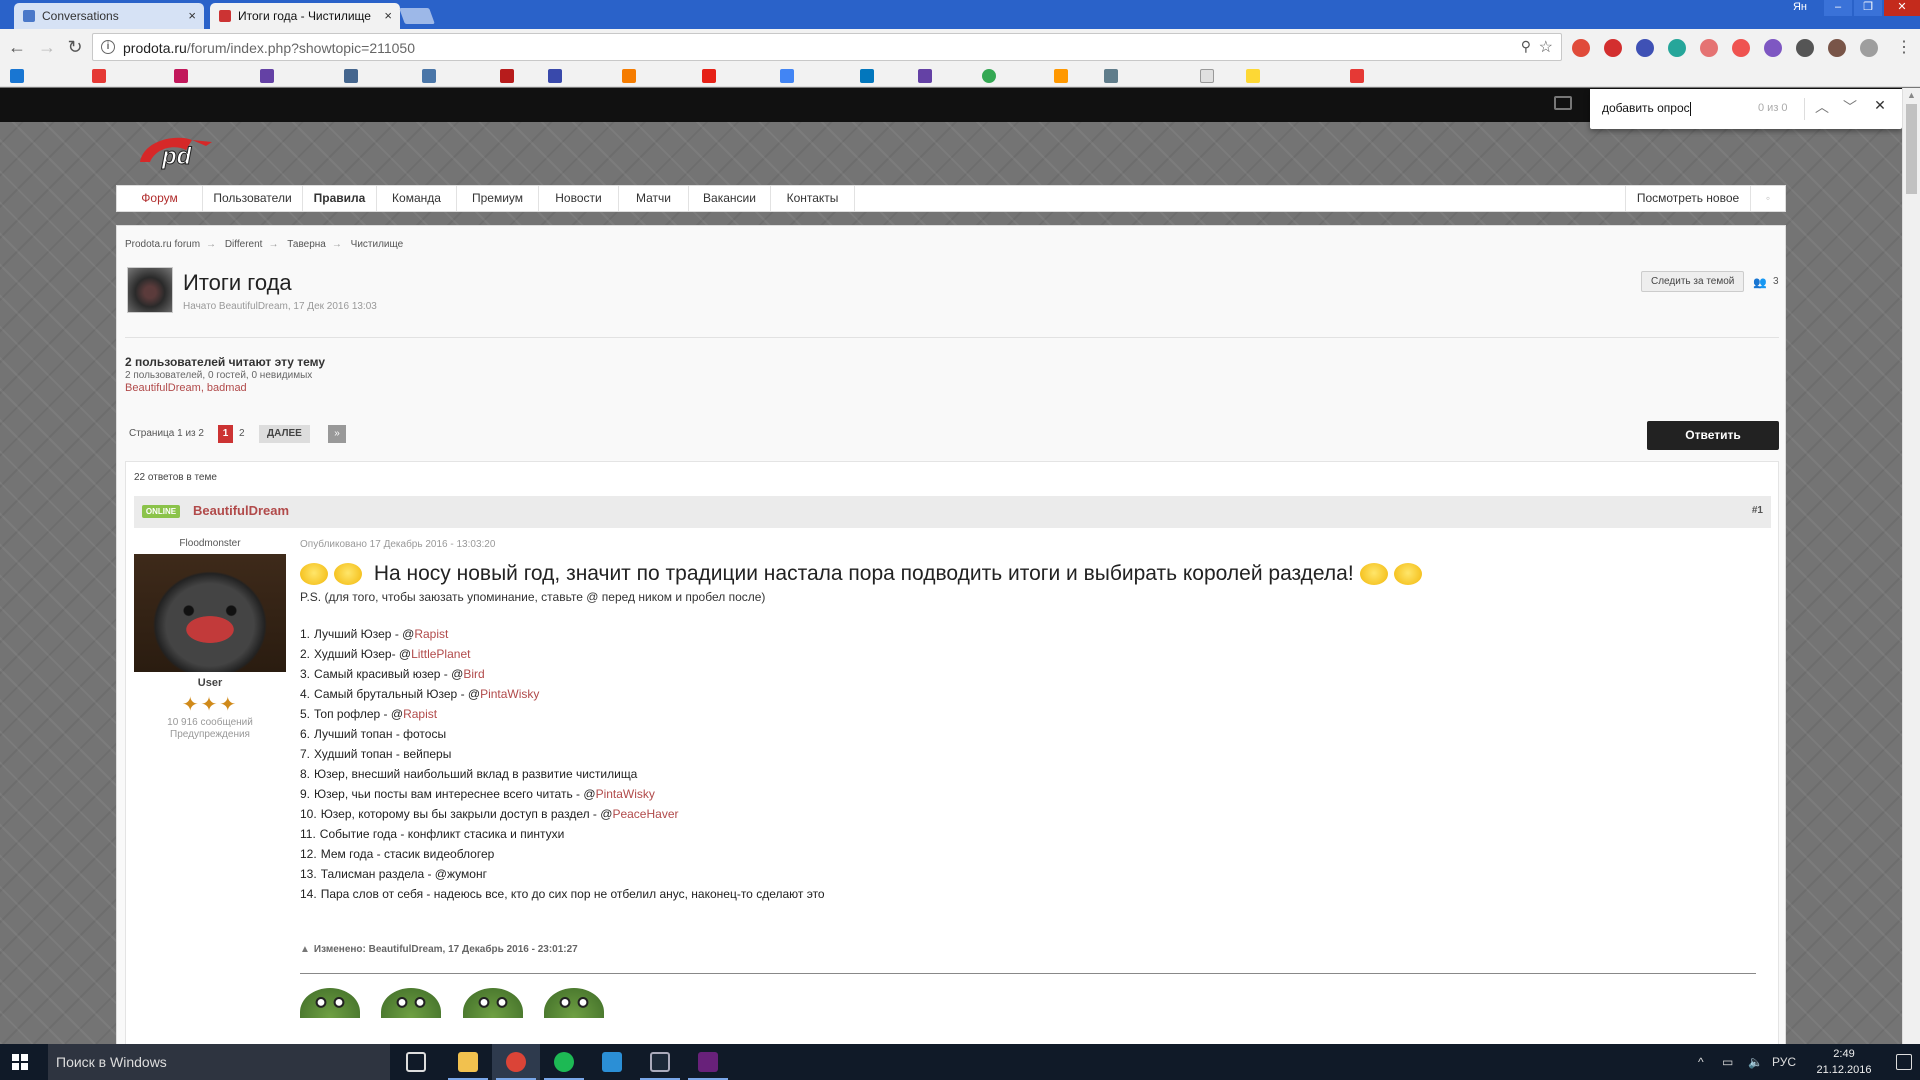 This screenshot has width=1920, height=1080. I want to click on avatar, so click(210, 613).